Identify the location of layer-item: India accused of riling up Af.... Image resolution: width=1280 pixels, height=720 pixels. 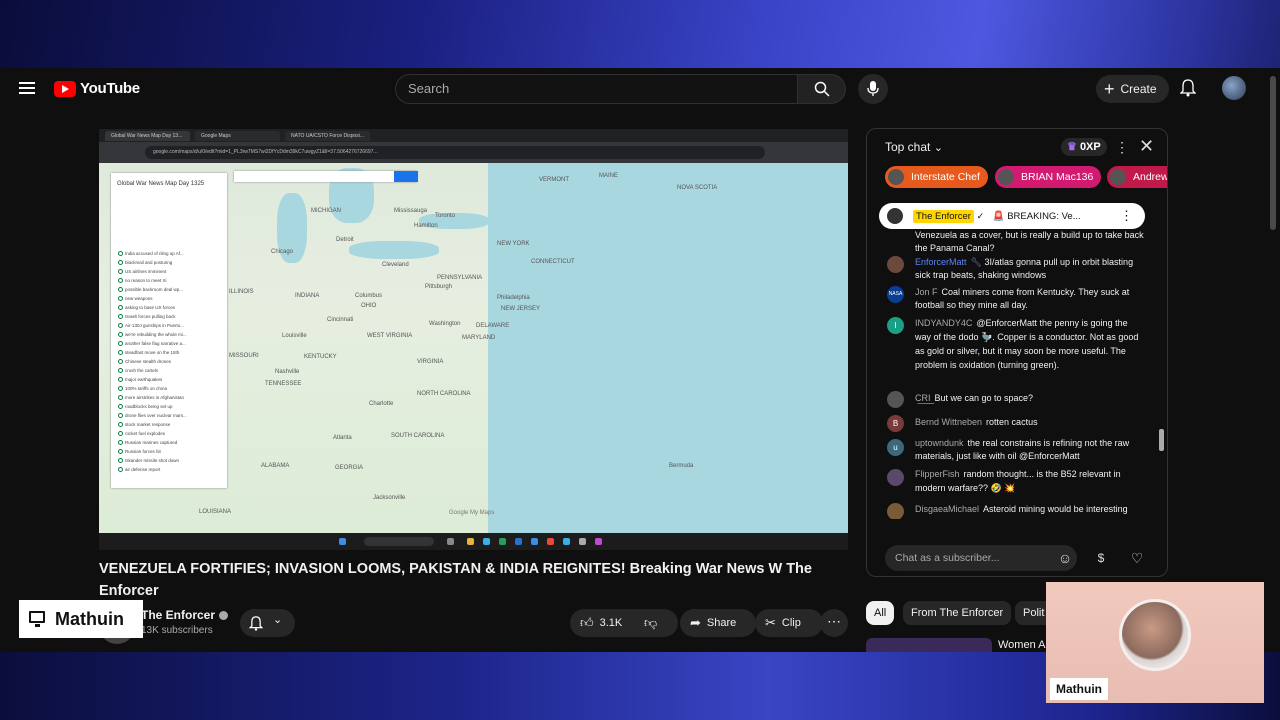
(151, 253).